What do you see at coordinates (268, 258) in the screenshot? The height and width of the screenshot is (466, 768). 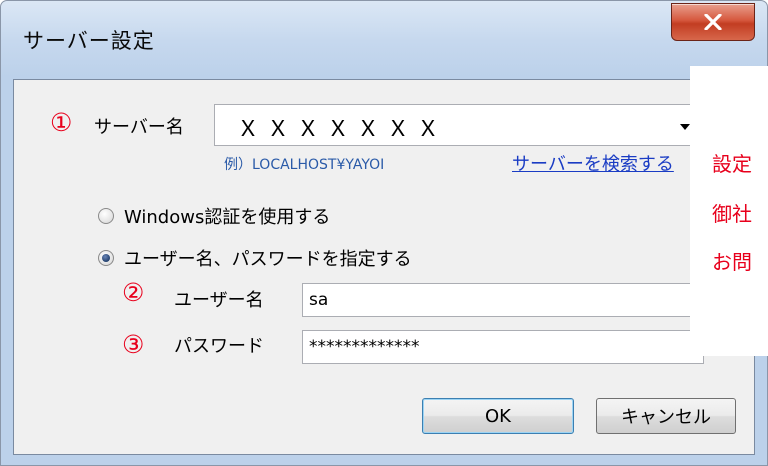 I see `user-auth-label: ユーザー名、パスワードを指定する` at bounding box center [268, 258].